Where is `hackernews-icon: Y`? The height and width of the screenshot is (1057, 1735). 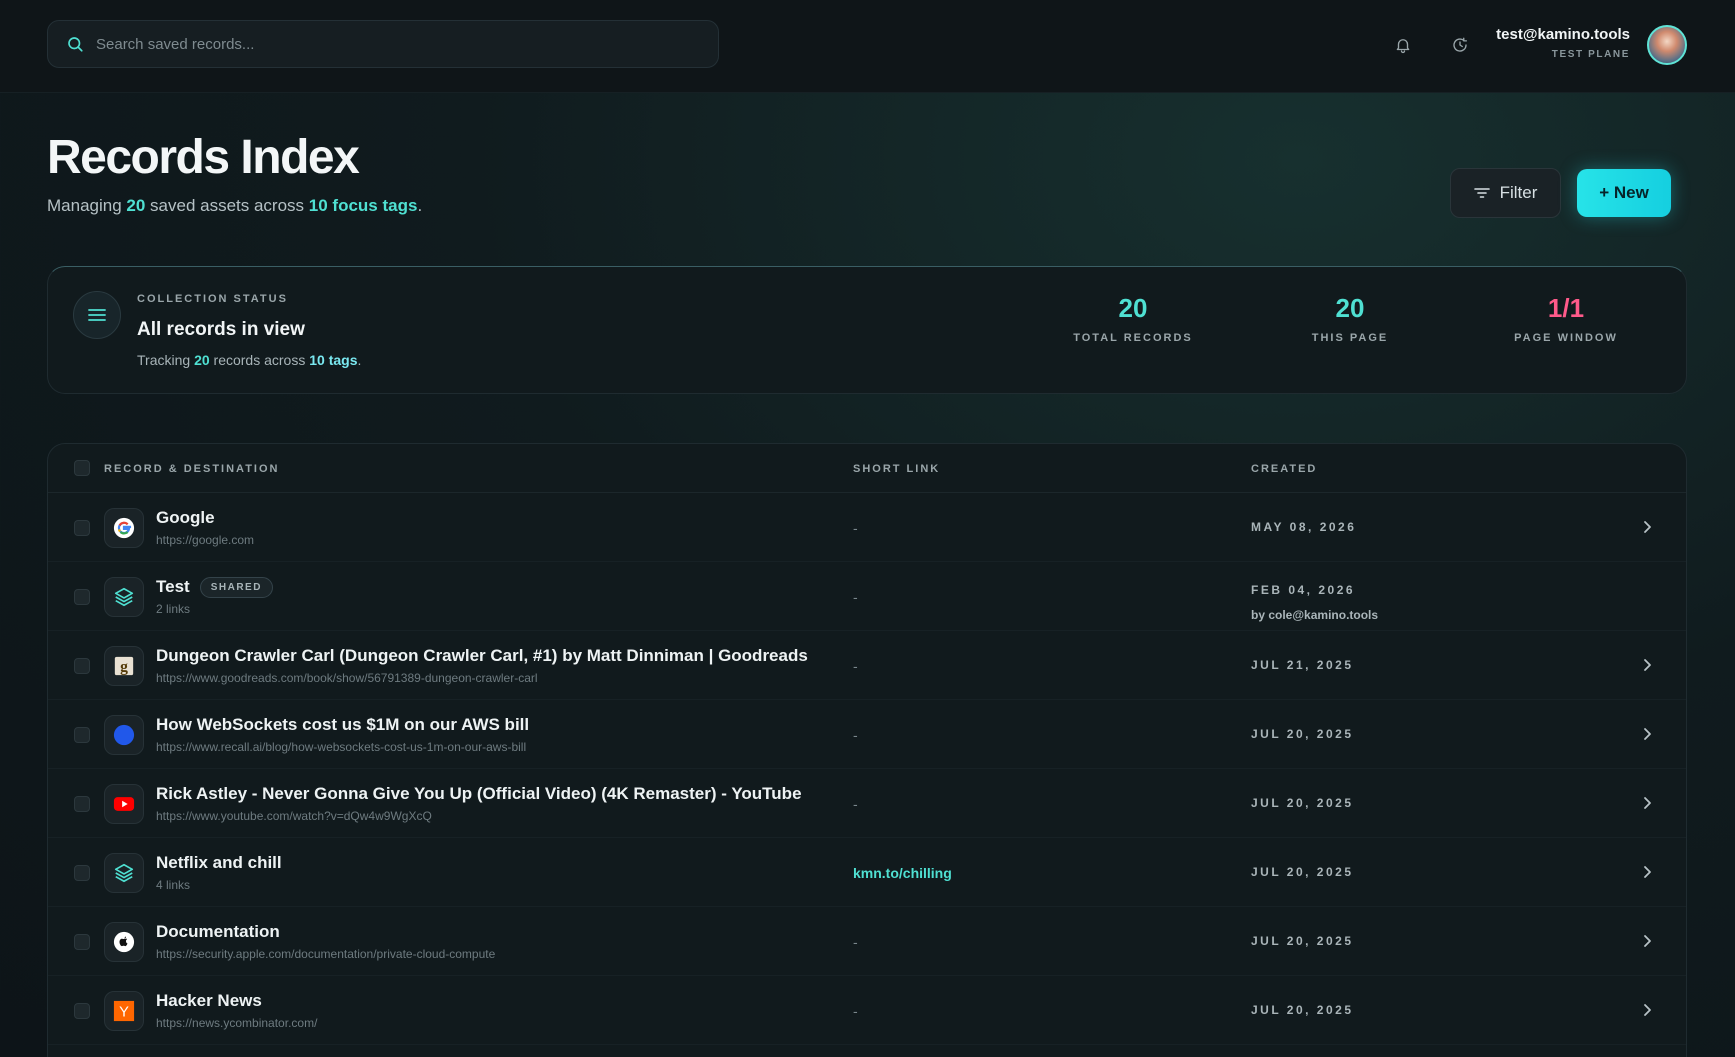 hackernews-icon: Y is located at coordinates (124, 1011).